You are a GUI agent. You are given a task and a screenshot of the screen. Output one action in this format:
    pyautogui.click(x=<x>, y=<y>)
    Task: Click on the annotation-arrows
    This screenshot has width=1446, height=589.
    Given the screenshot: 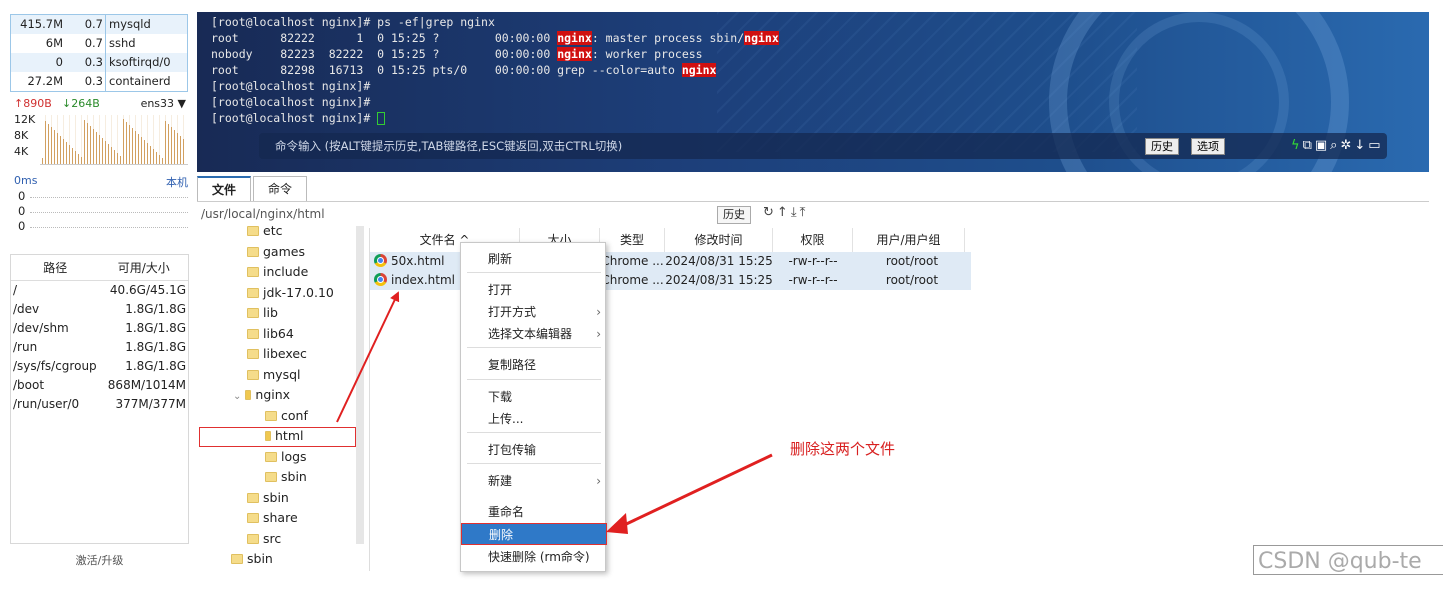 What is the action you would take?
    pyautogui.click(x=554, y=412)
    